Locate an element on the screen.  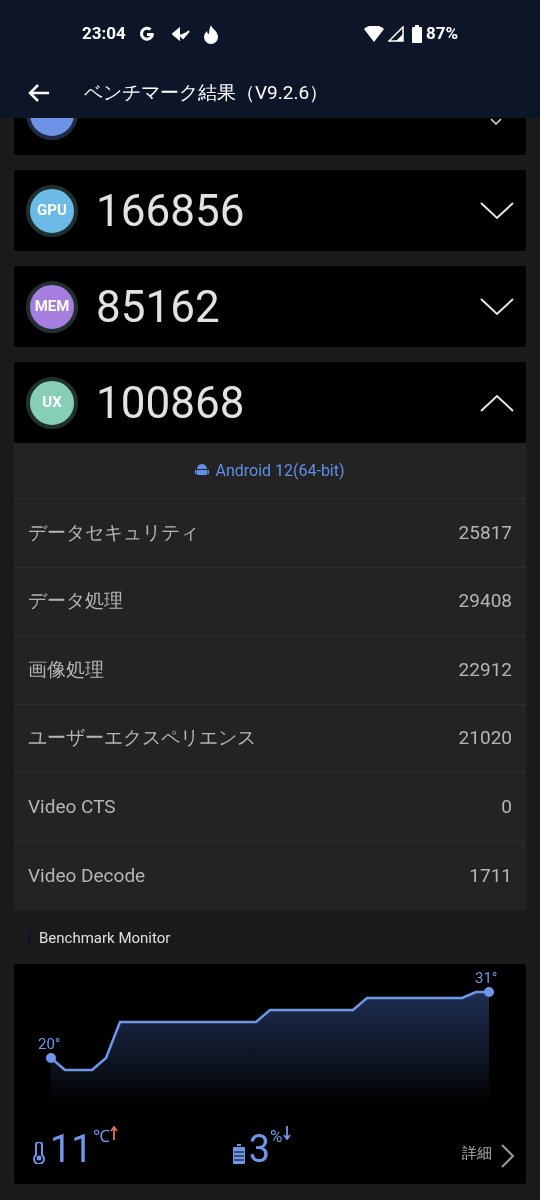
down-arrow-icon is located at coordinates (286, 1133).